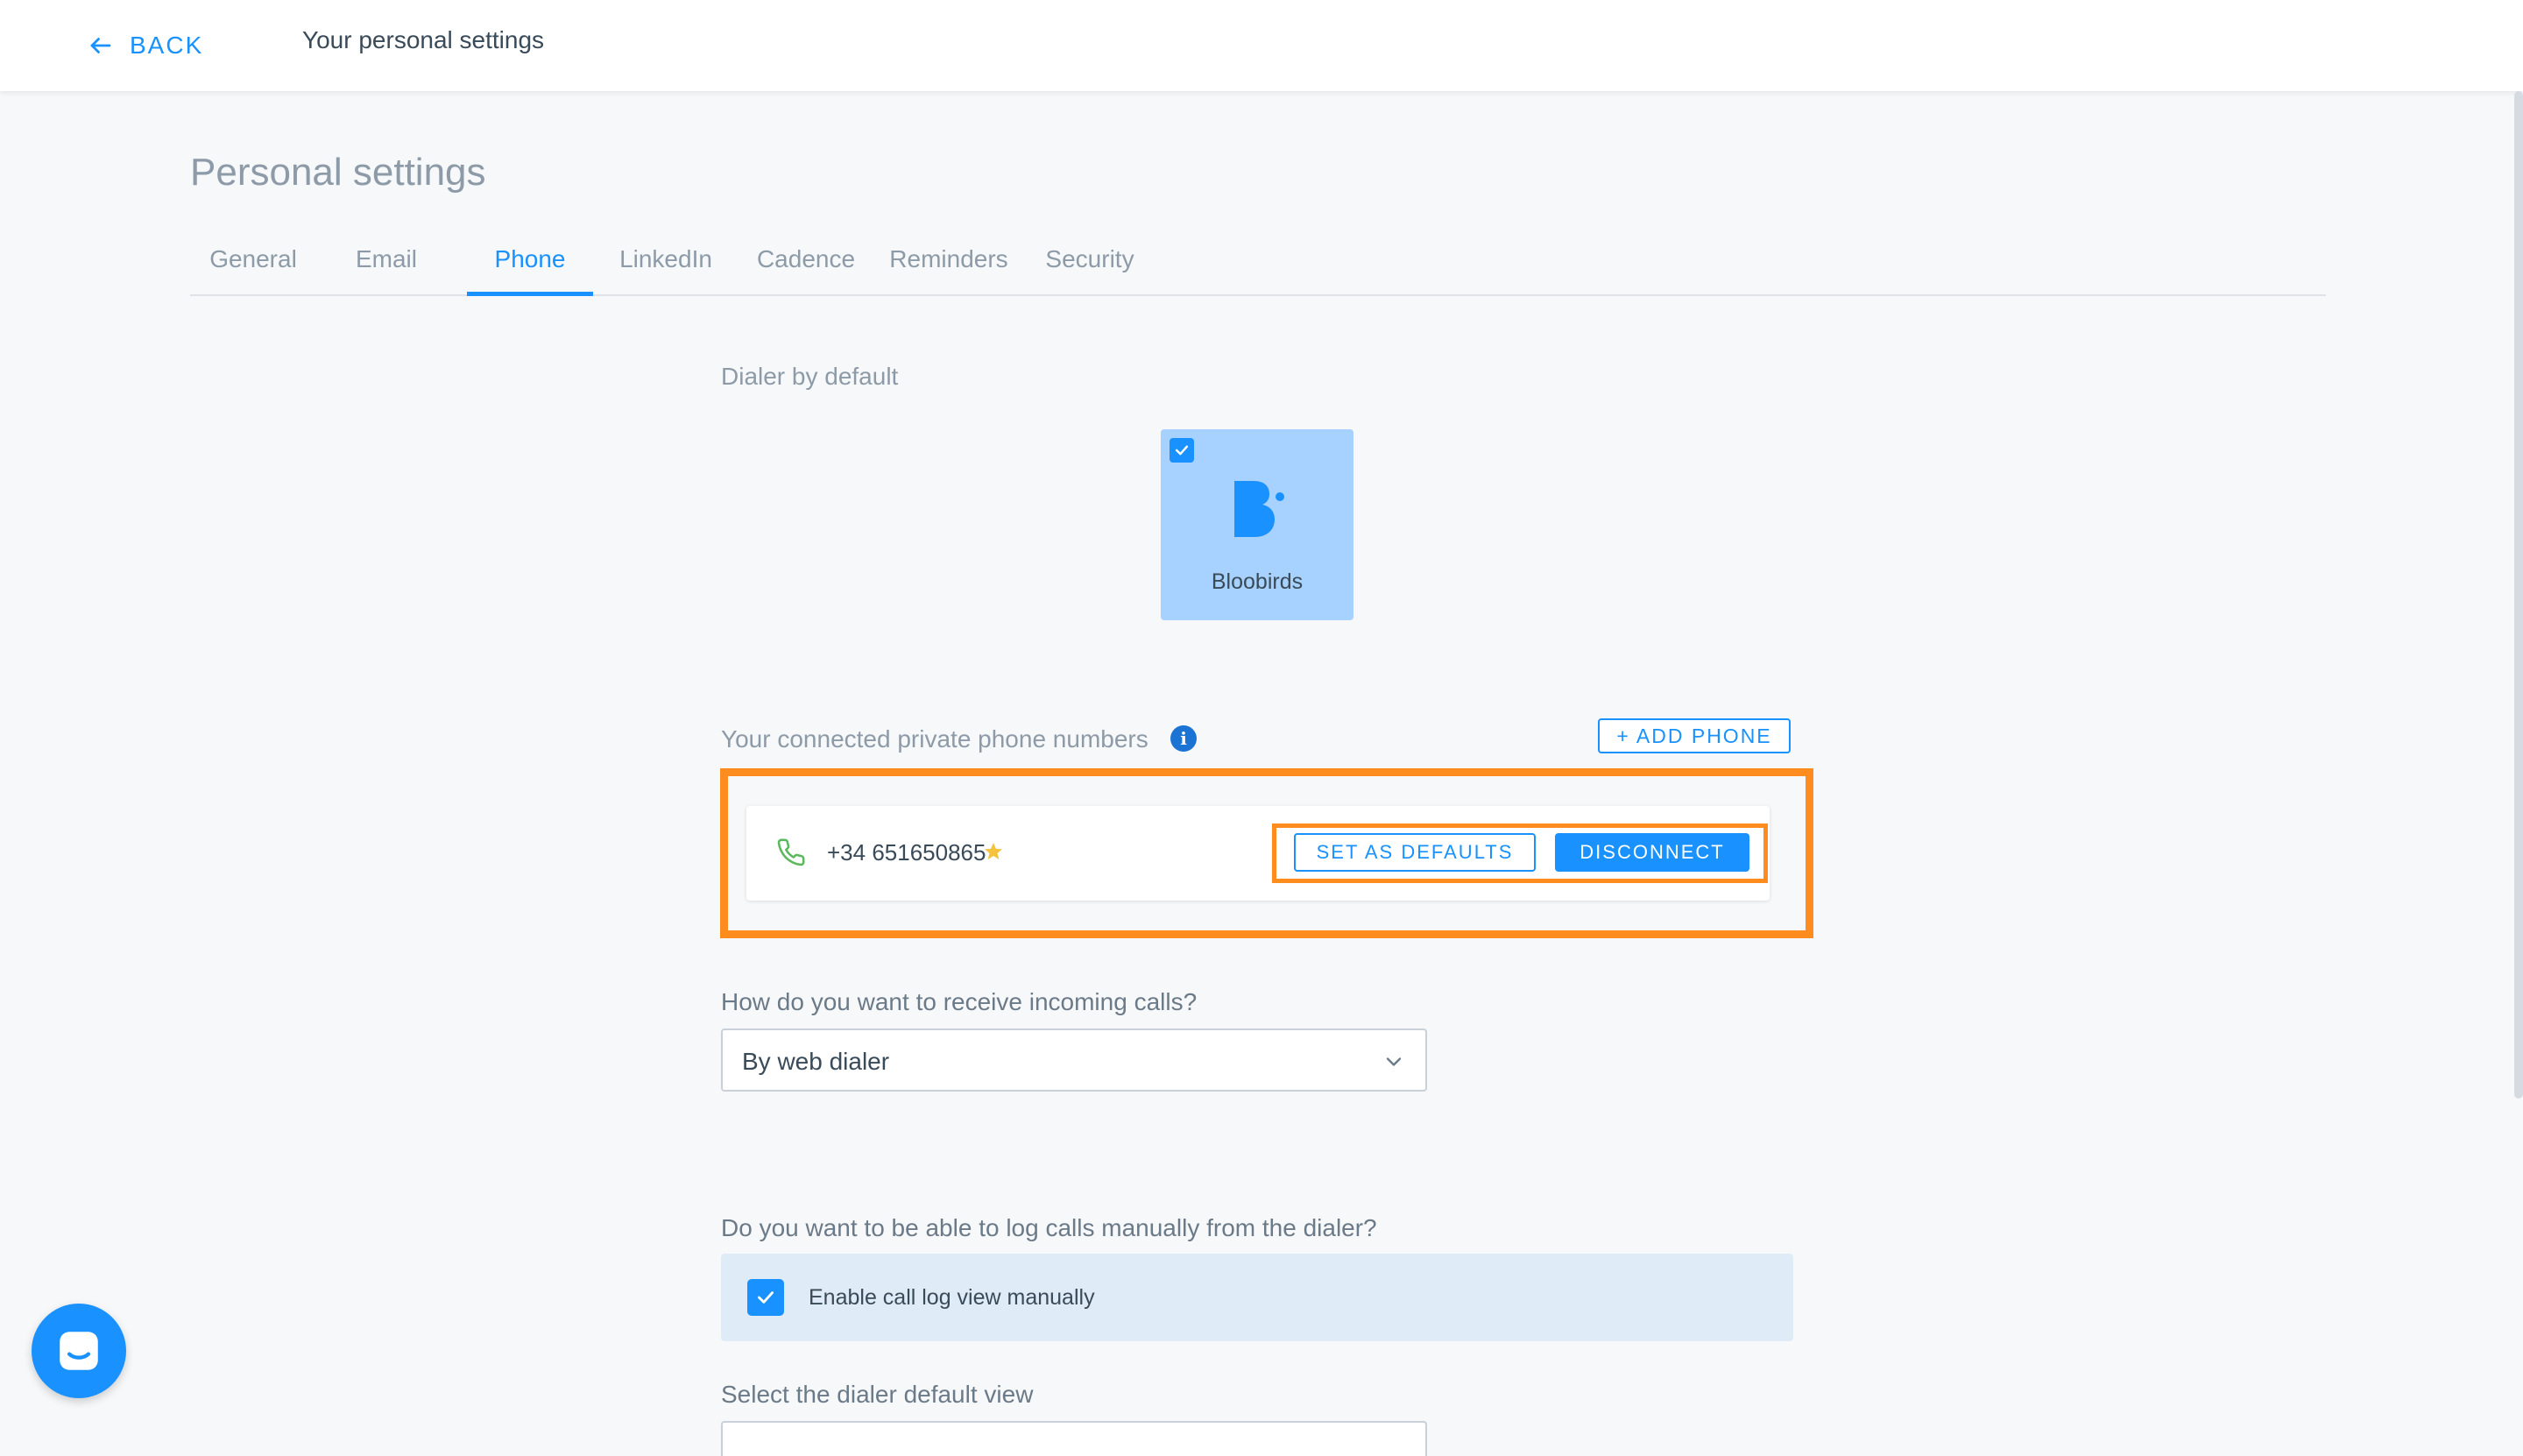  What do you see at coordinates (2518, 595) in the screenshot?
I see `scrollbar` at bounding box center [2518, 595].